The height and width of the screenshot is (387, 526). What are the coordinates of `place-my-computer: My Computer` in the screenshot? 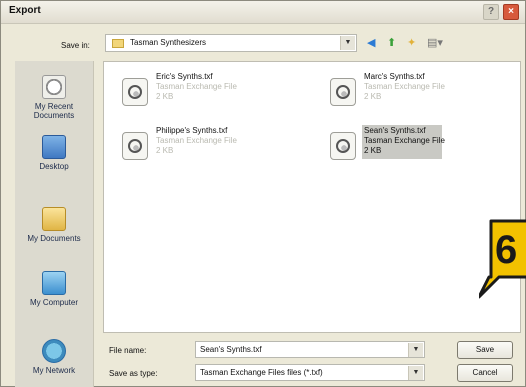 It's located at (54, 289).